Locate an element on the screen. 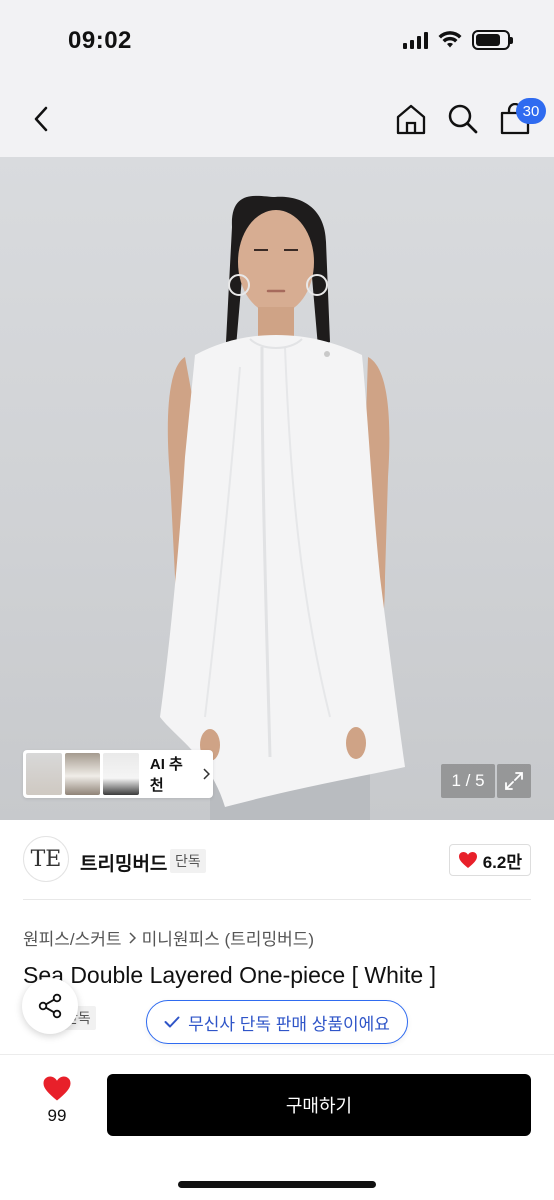 The width and height of the screenshot is (554, 1200). image-page-indicator: 1 / 5 is located at coordinates (468, 781).